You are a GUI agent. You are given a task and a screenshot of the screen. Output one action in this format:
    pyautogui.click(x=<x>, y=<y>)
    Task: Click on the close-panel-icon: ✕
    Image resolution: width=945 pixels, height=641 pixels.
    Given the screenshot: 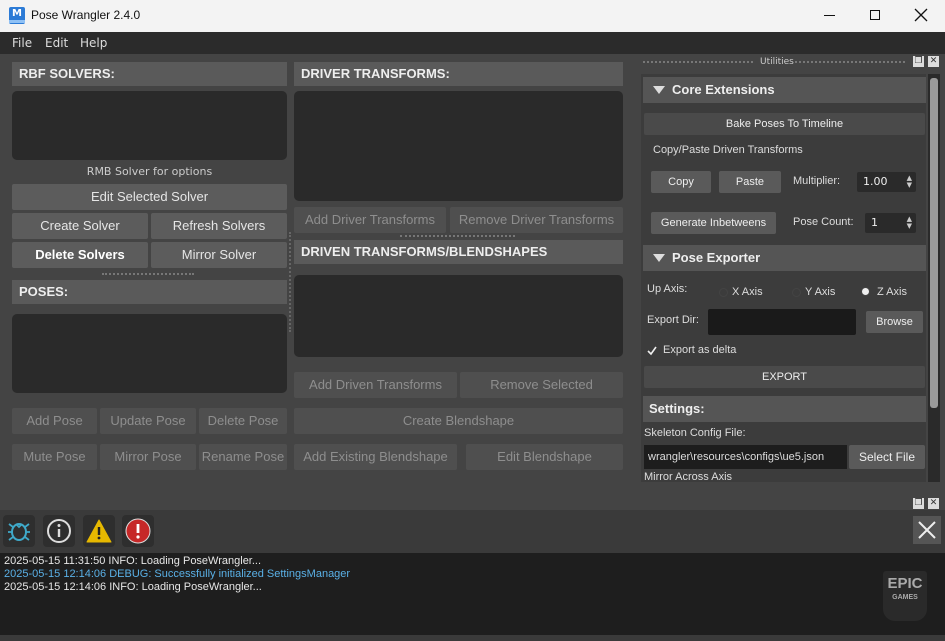 What is the action you would take?
    pyautogui.click(x=933, y=61)
    